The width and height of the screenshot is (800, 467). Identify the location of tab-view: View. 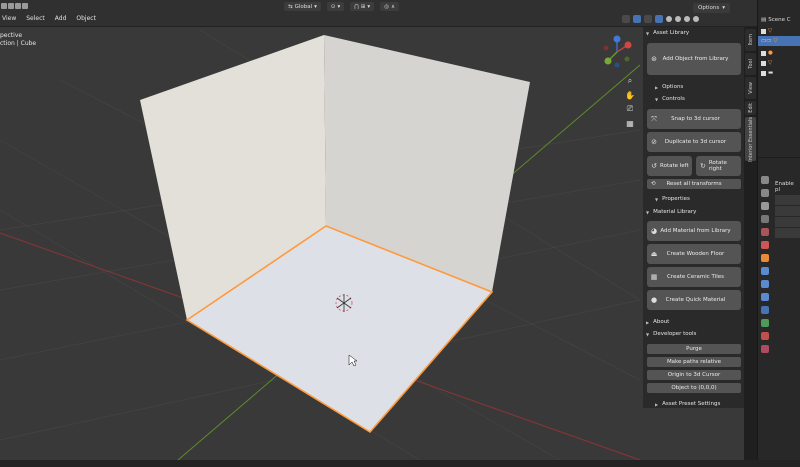
(750, 88).